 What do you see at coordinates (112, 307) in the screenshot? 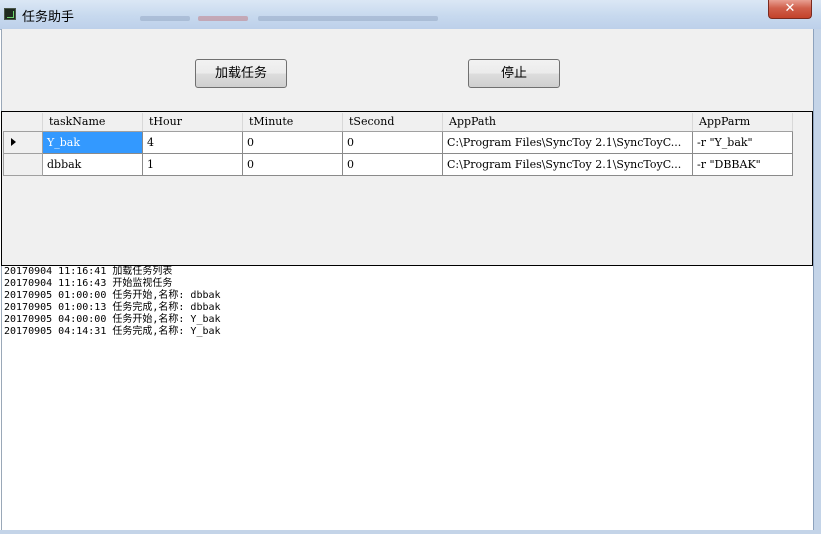
I see `log-line: 20170905 01:00:13 任务完成,名称: dbbak` at bounding box center [112, 307].